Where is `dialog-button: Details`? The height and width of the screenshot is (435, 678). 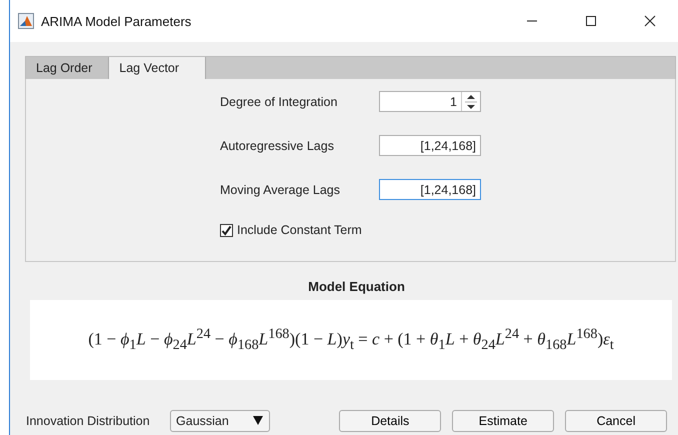 dialog-button: Details is located at coordinates (390, 421).